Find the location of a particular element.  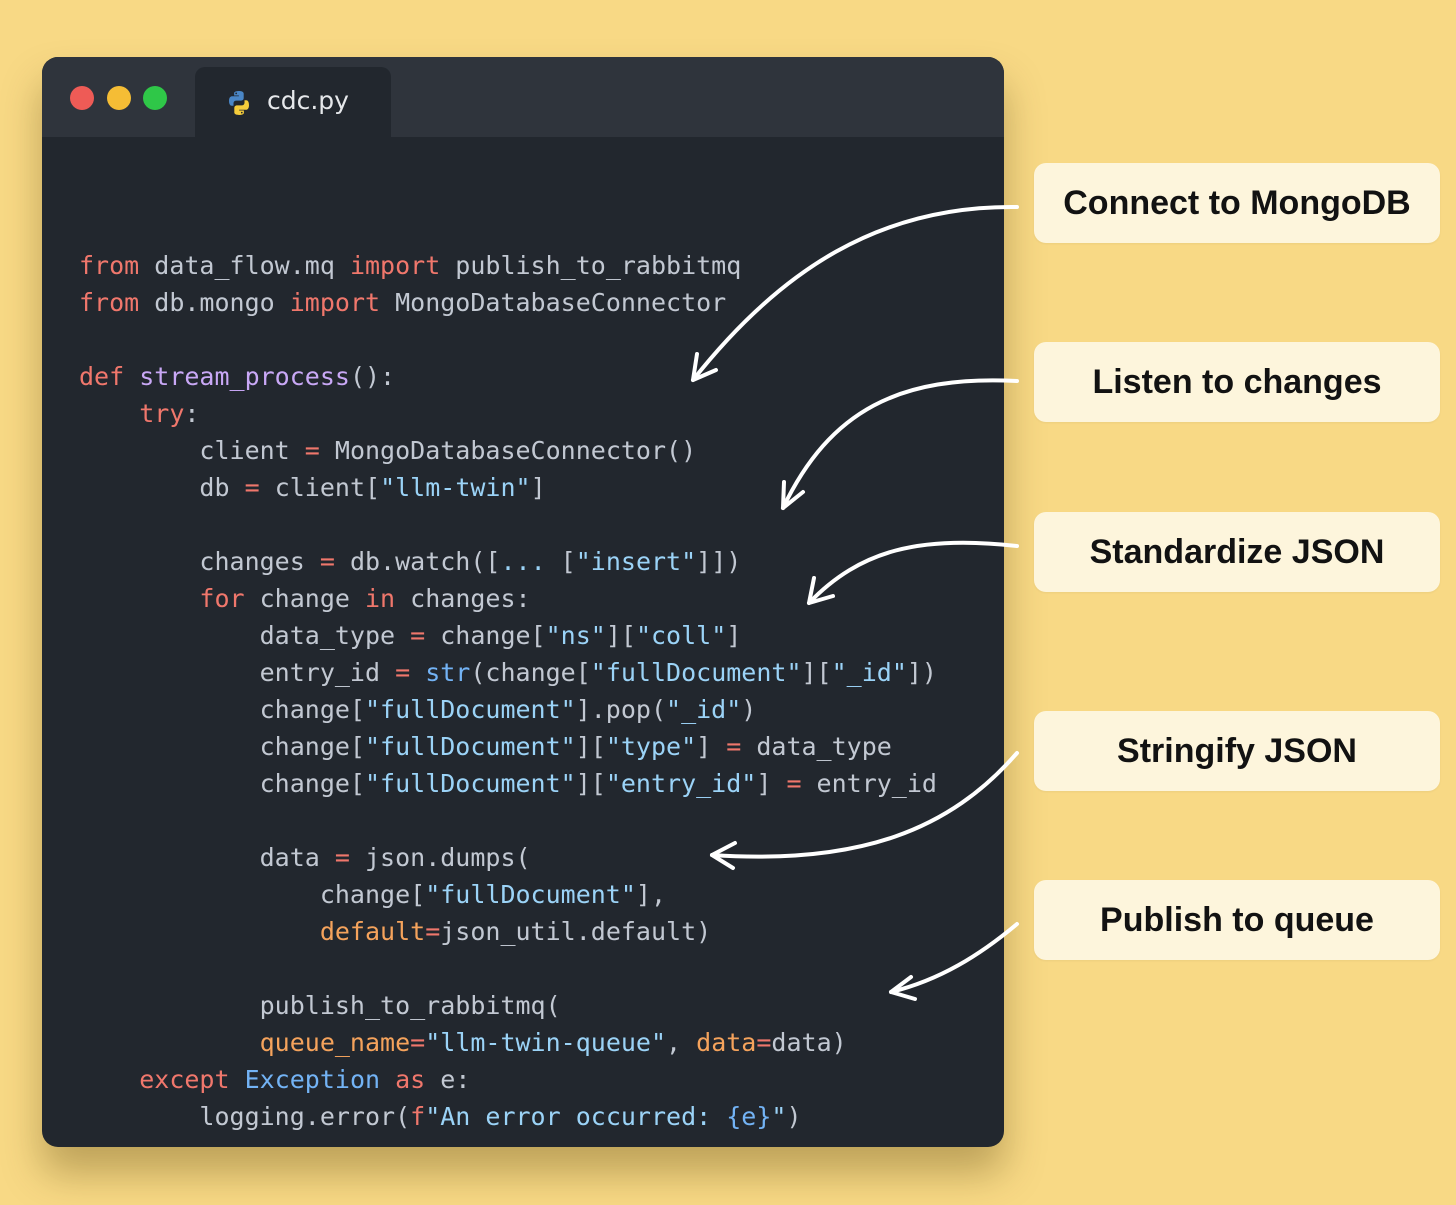

code-token: "insert" is located at coordinates (636, 561).